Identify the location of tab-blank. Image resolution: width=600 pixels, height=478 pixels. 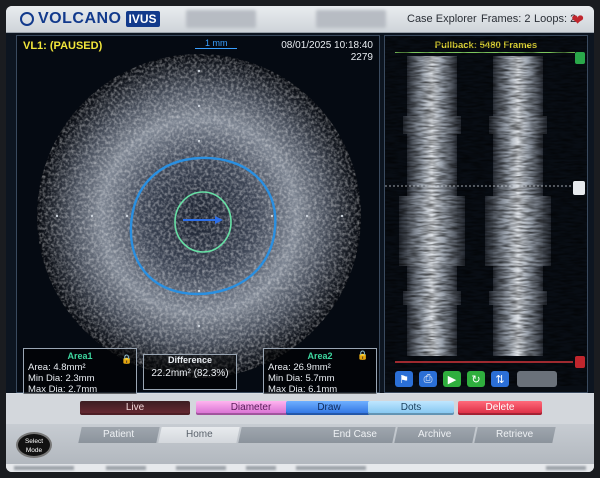
(279, 435).